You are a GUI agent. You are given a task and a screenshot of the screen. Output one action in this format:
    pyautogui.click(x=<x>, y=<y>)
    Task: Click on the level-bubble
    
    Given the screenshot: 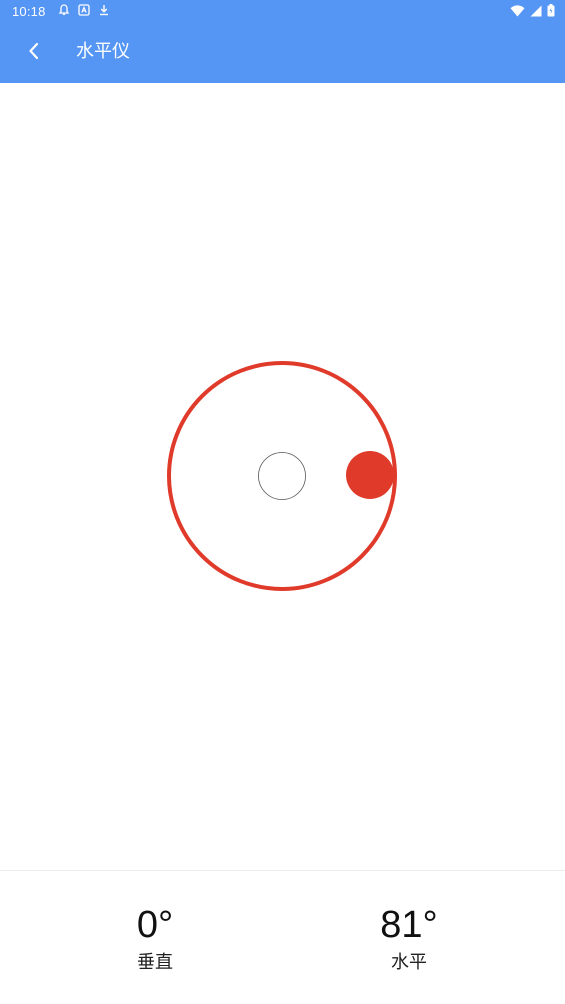 What is the action you would take?
    pyautogui.click(x=370, y=475)
    